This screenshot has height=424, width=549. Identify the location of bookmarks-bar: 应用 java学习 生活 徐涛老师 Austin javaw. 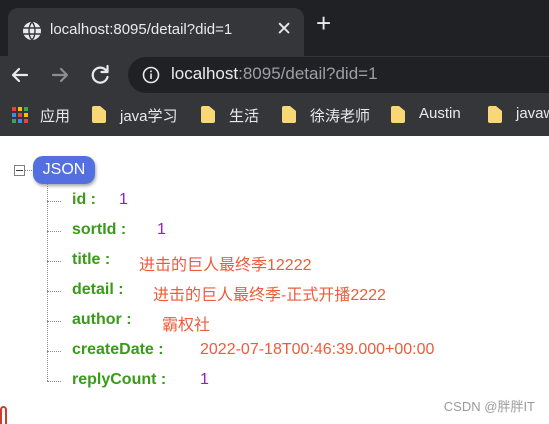
(274, 115).